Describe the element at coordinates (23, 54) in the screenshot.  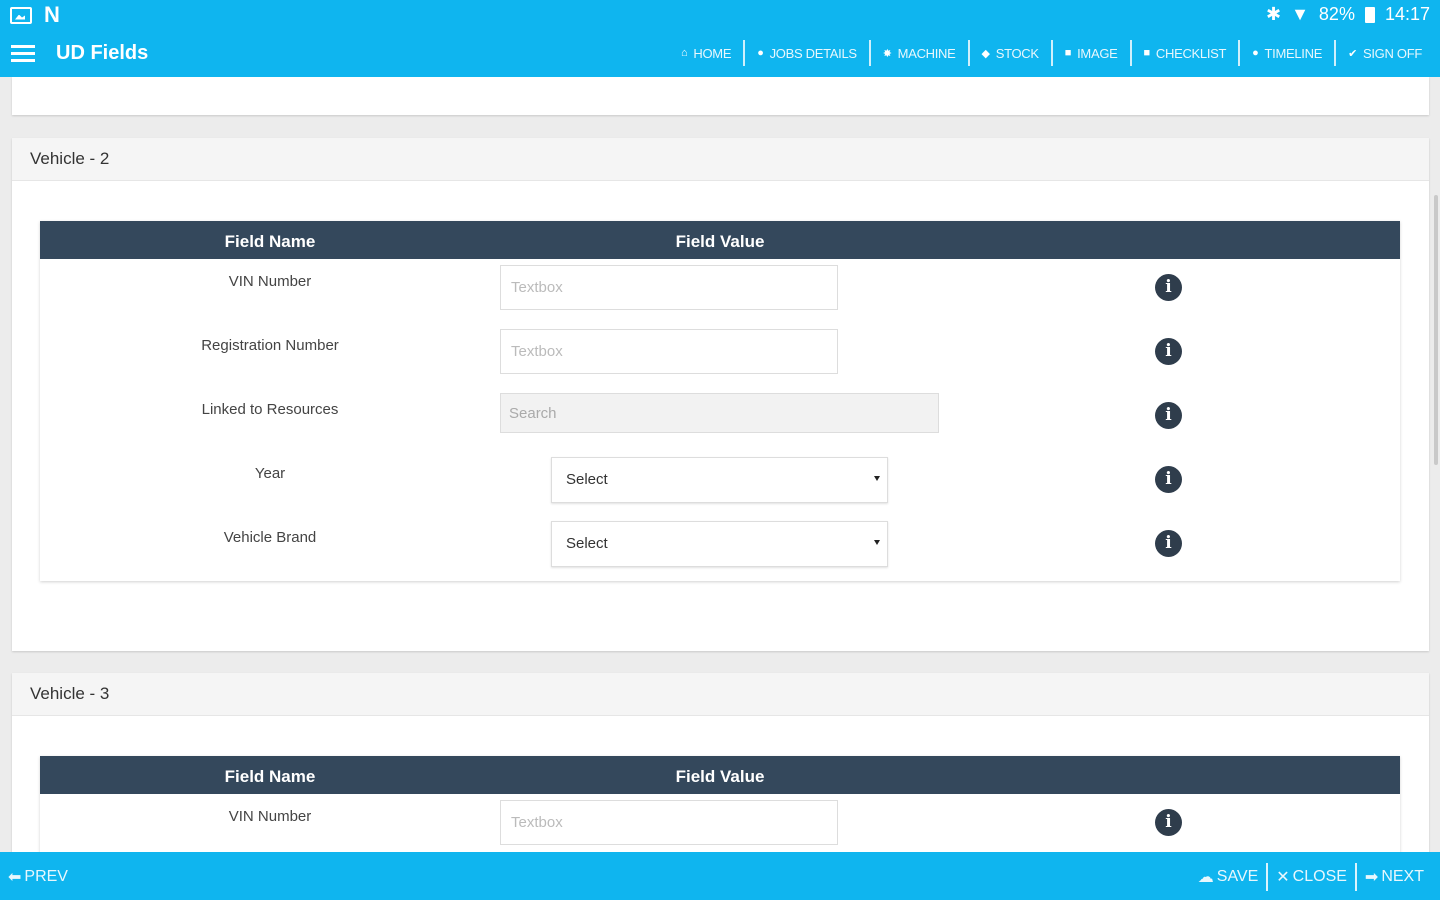
I see `menu-icon` at that location.